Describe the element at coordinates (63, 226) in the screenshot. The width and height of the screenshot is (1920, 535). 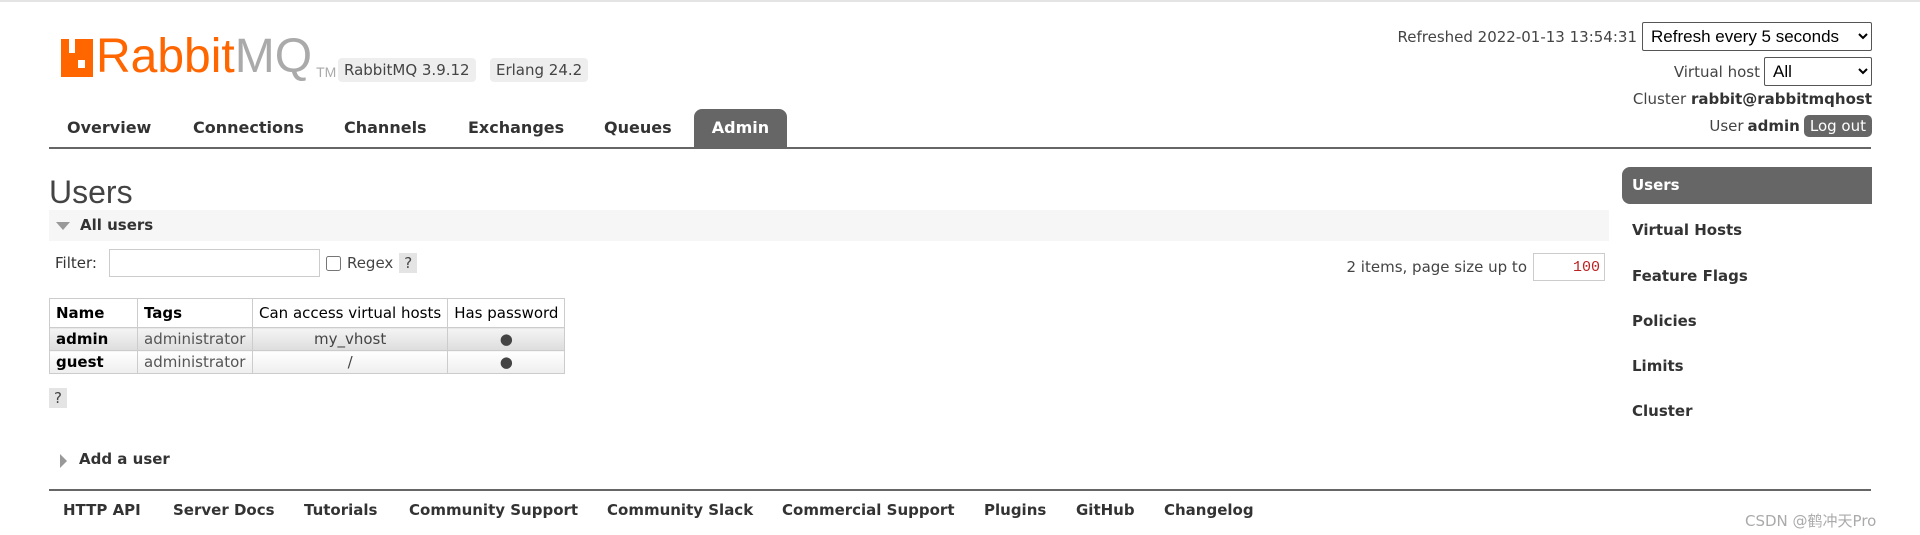
I see `triangle-down-icon` at that location.